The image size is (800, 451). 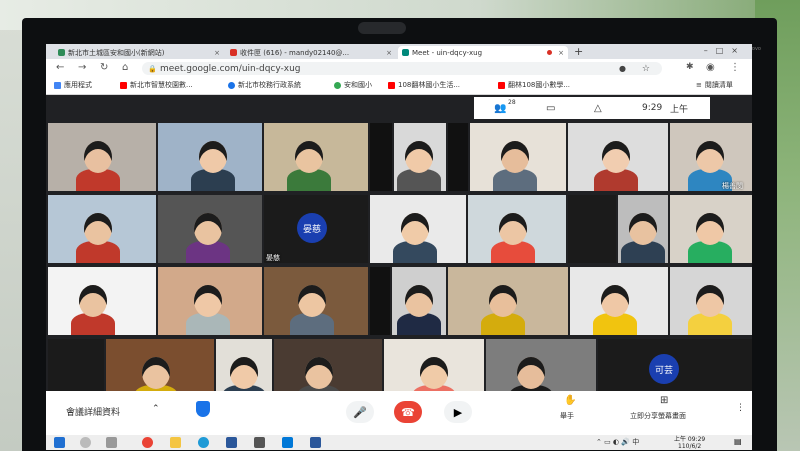 I want to click on profile-icon: ◉, so click(x=710, y=67).